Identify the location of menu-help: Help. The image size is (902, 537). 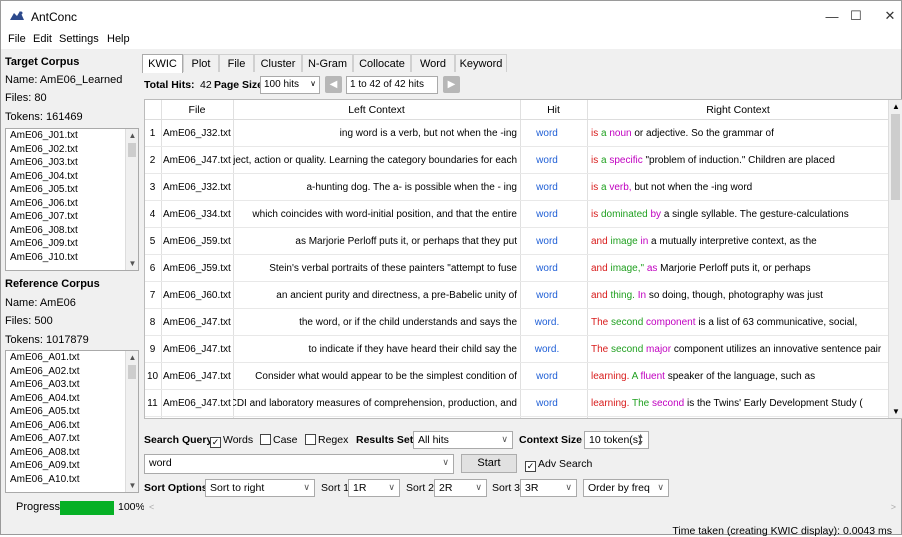
(118, 39).